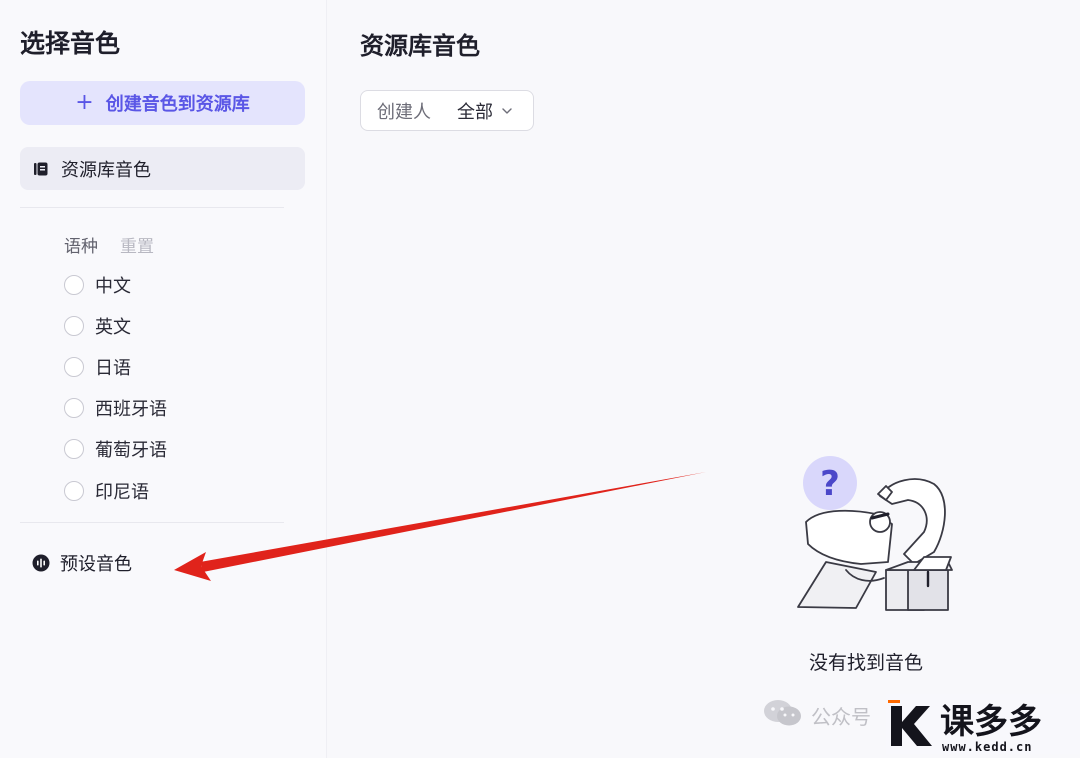  Describe the element at coordinates (137, 244) in the screenshot. I see `filter-reset-button: 重置` at that location.